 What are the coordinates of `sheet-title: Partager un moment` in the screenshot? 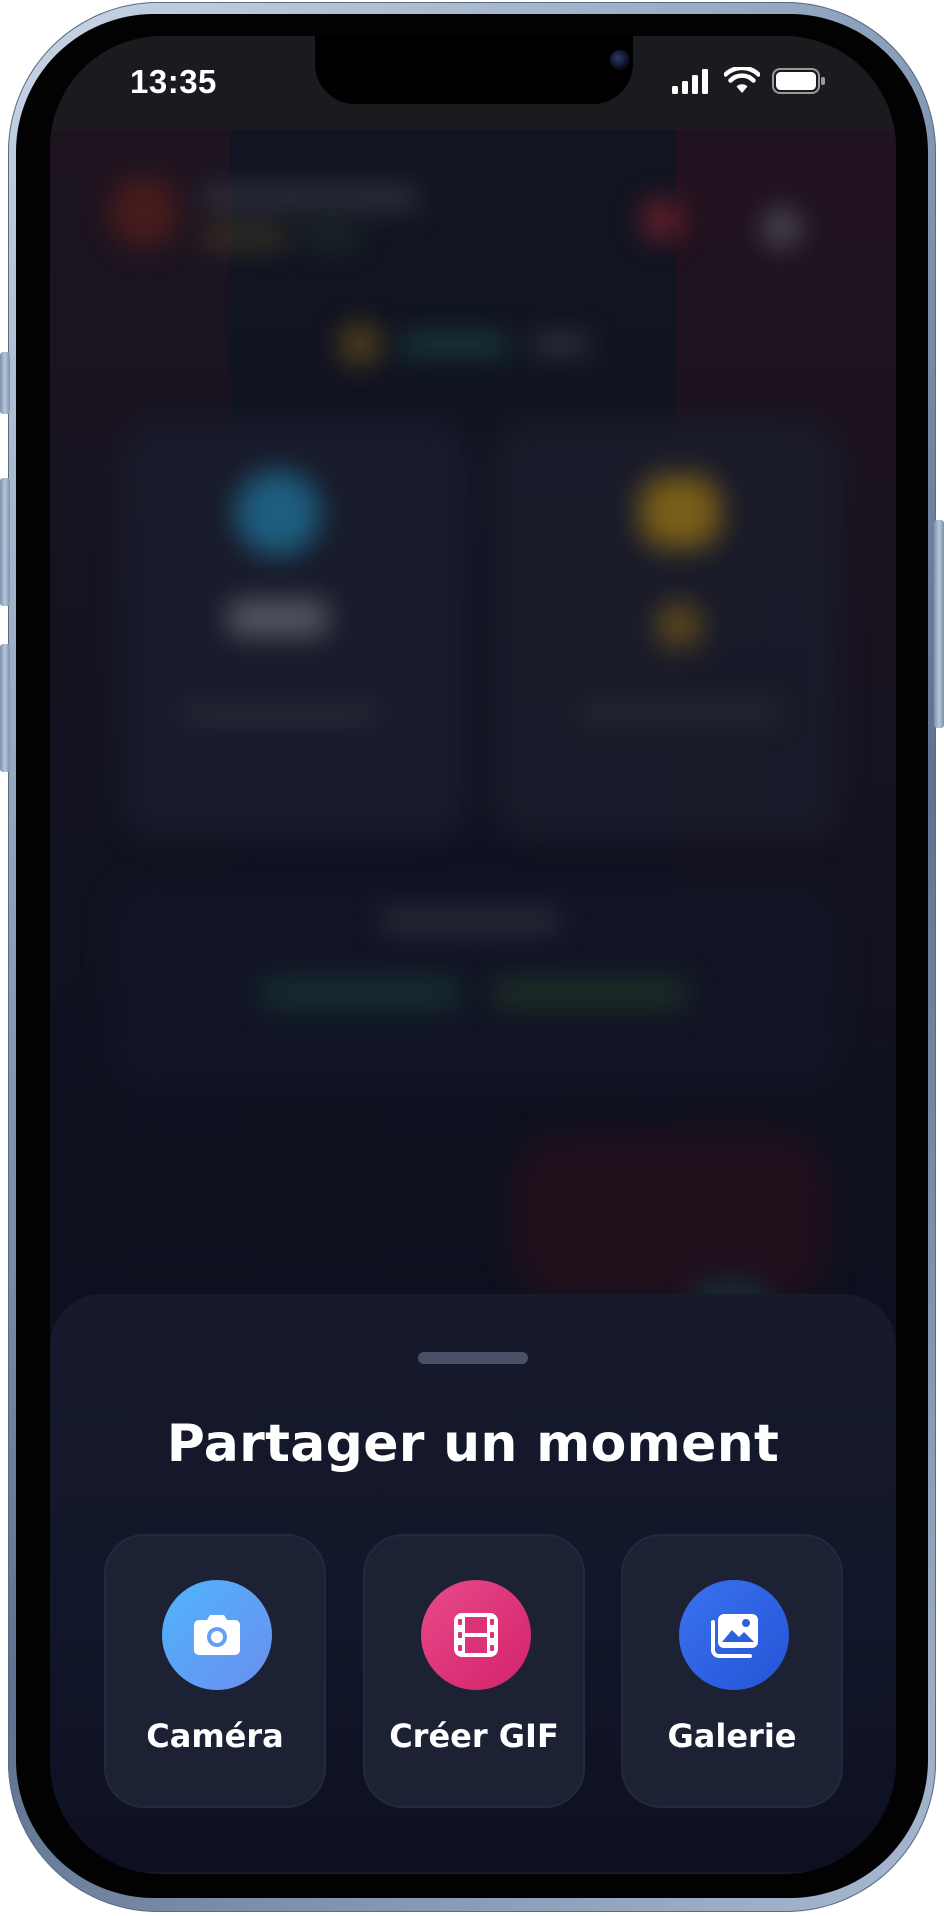 It's located at (473, 1444).